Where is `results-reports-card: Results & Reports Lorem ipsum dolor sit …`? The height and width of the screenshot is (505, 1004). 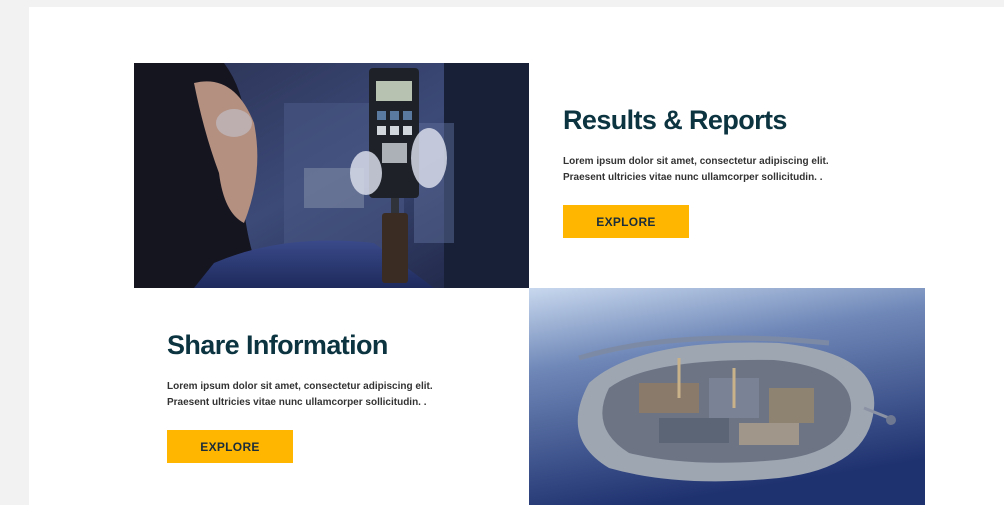
results-reports-card: Results & Reports Lorem ipsum dolor sit … is located at coordinates (733, 170).